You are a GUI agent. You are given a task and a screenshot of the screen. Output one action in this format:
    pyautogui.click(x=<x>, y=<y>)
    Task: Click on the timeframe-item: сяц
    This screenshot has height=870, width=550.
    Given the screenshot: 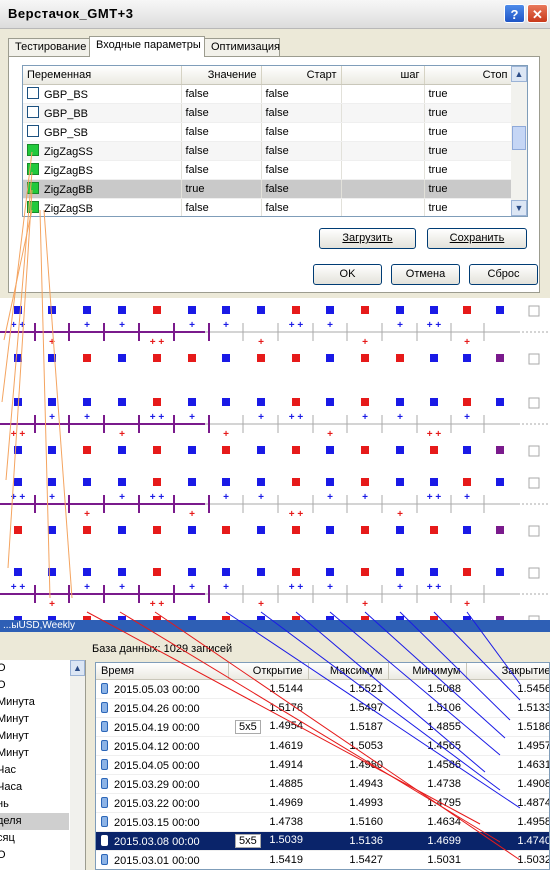 What is the action you would take?
    pyautogui.click(x=34, y=838)
    